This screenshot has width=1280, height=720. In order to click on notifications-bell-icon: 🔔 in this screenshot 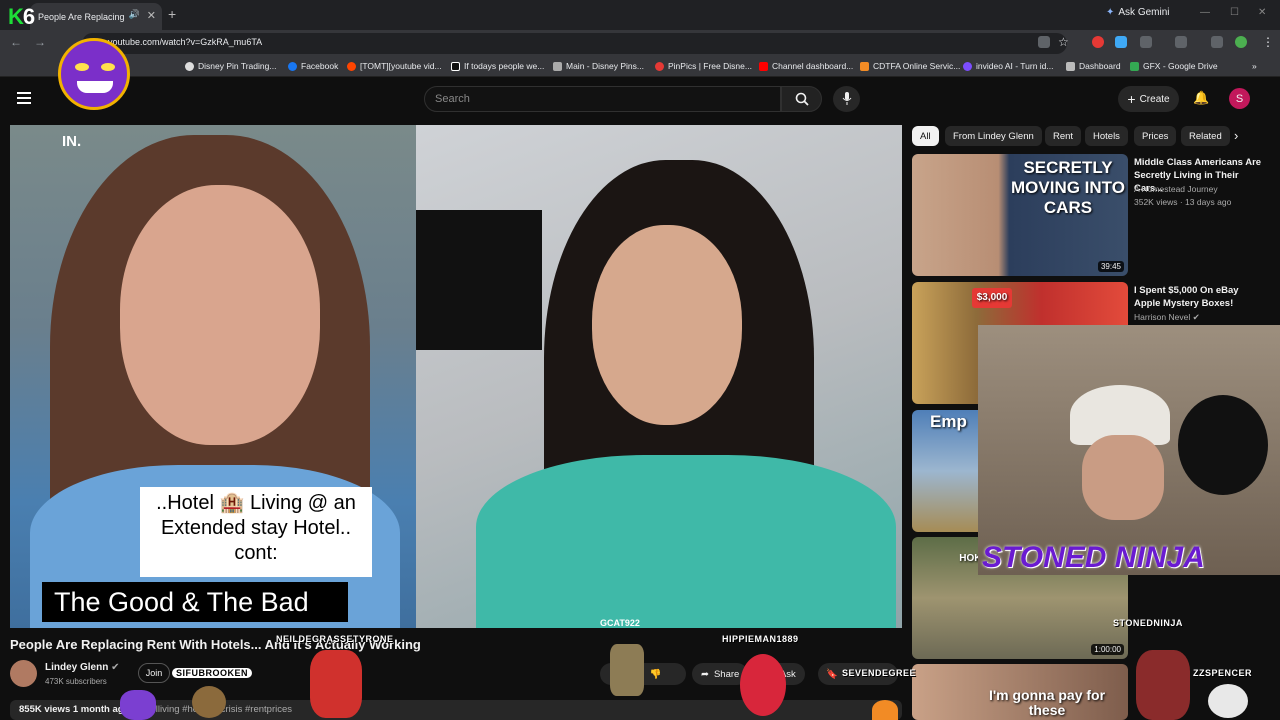, I will do `click(1201, 98)`.